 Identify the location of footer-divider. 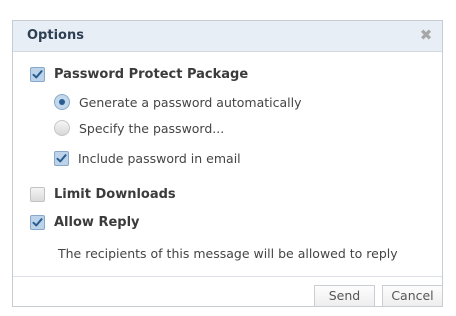
(227, 276).